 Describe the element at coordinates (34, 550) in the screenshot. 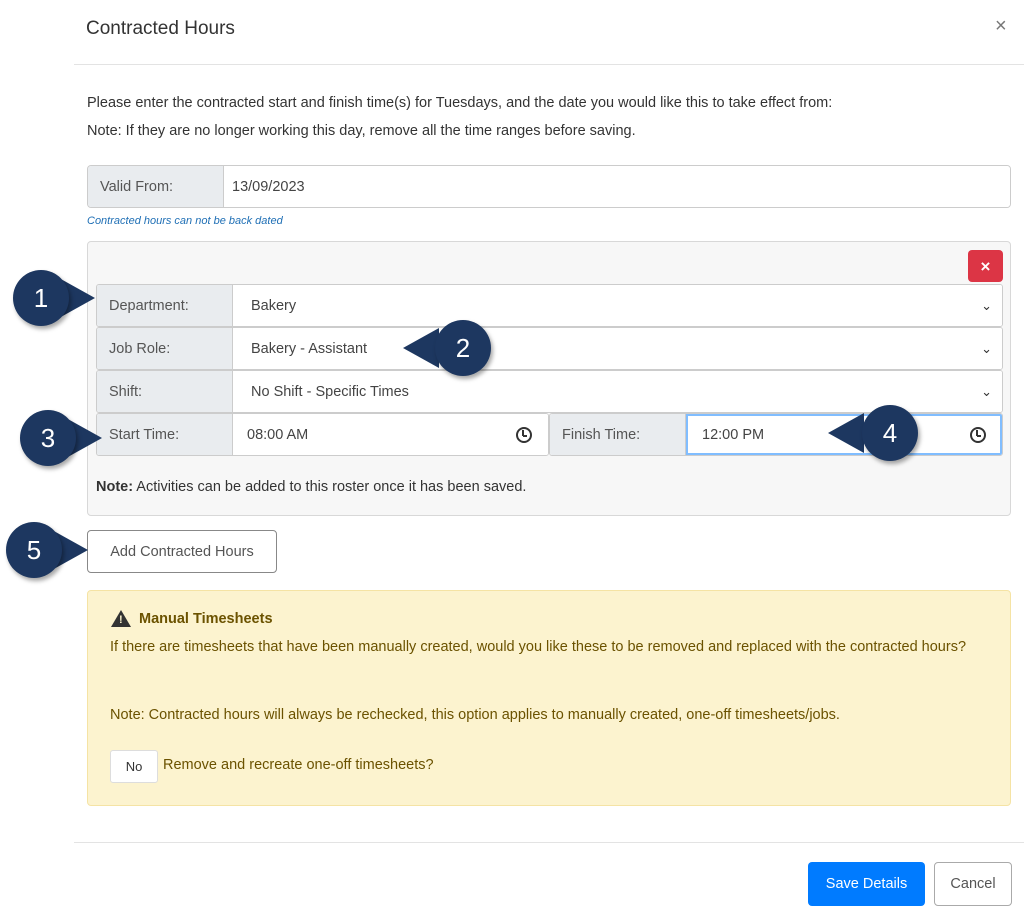

I see `callout-number: 5` at that location.